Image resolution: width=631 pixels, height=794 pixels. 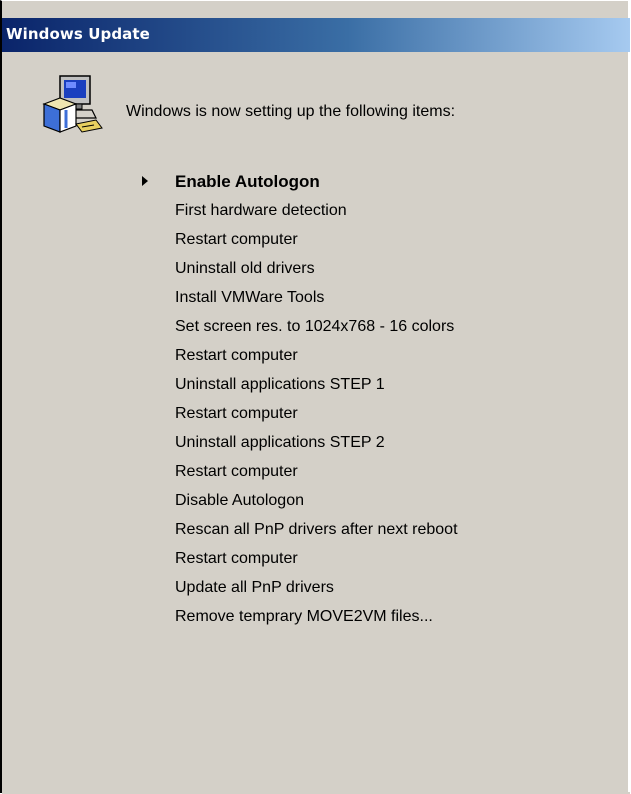 I want to click on task-label: First hardware detection, so click(x=261, y=210).